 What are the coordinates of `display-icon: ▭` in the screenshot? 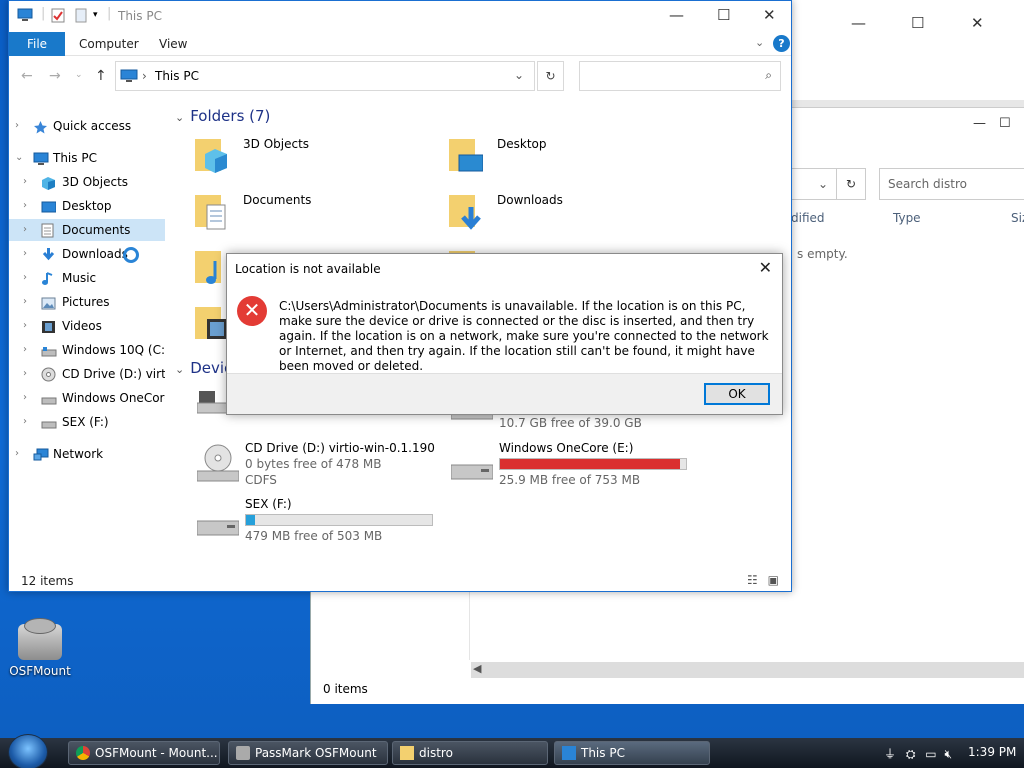 It's located at (930, 754).